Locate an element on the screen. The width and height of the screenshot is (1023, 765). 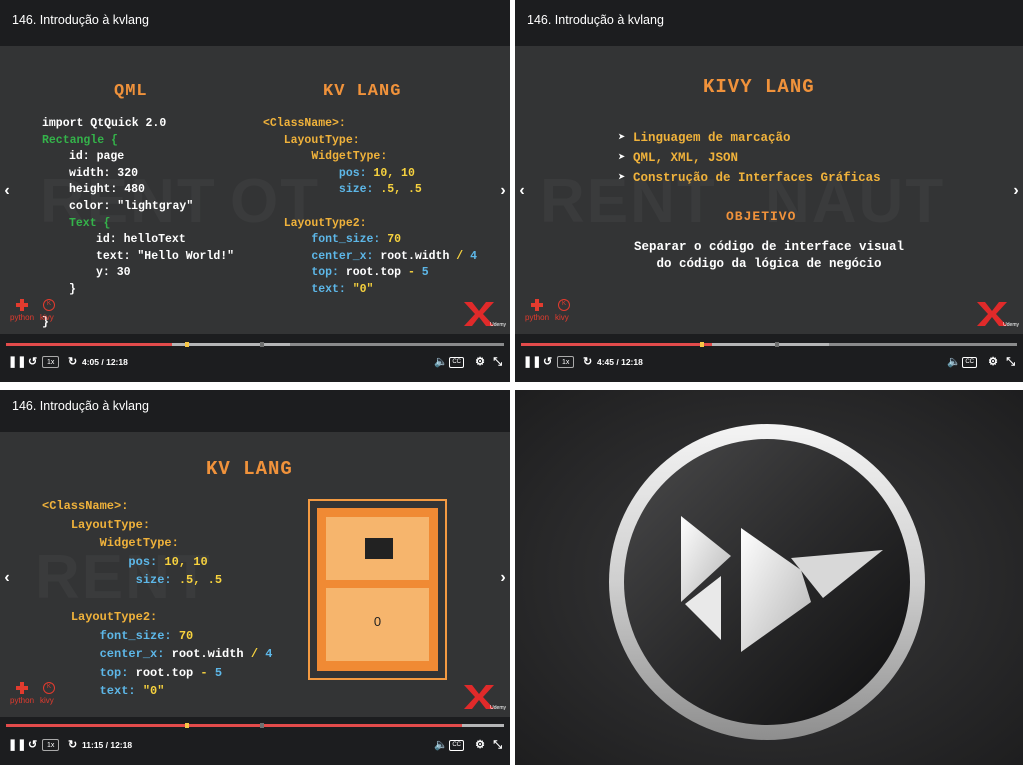
objective-heading: OBJETIVO is located at coordinates (761, 216).